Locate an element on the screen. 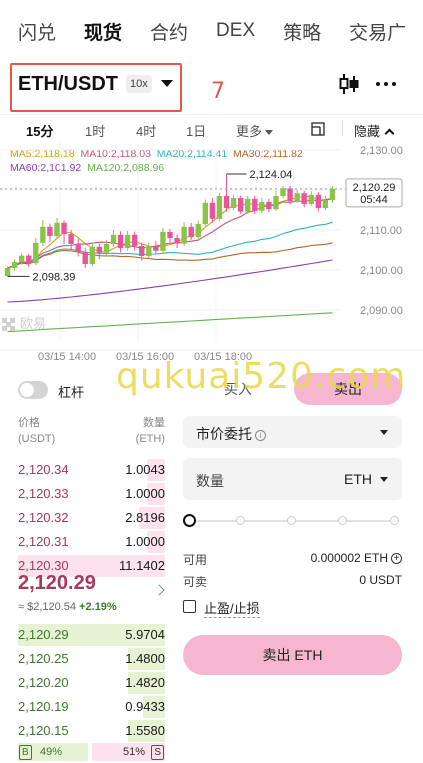  timeframe-1h: 1时 is located at coordinates (95, 130).